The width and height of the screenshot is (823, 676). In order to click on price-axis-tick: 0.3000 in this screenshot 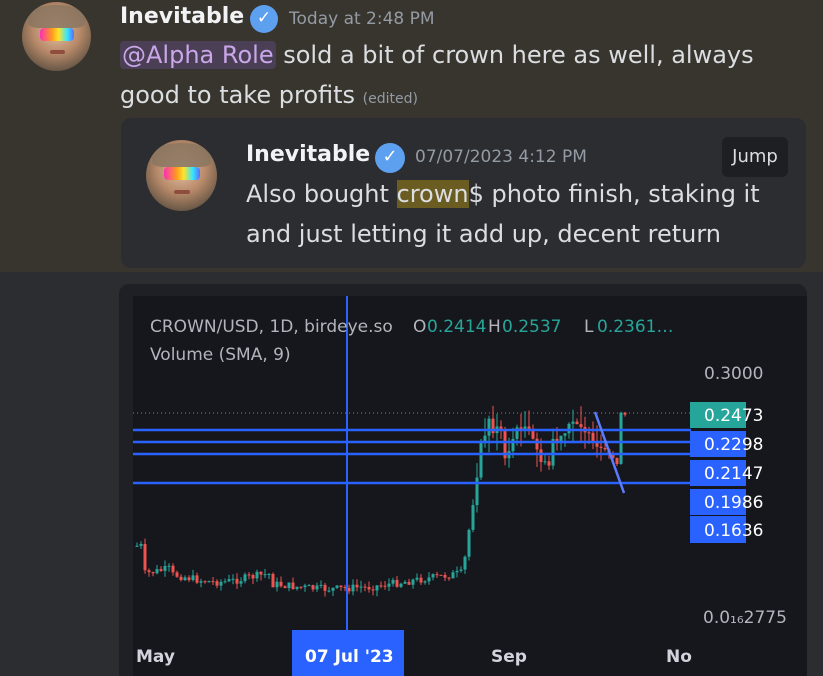, I will do `click(733, 374)`.